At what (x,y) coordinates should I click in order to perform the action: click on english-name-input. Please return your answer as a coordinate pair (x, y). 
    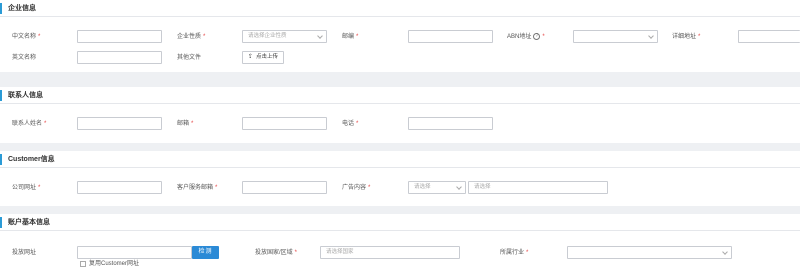
    Looking at the image, I should click on (119, 57).